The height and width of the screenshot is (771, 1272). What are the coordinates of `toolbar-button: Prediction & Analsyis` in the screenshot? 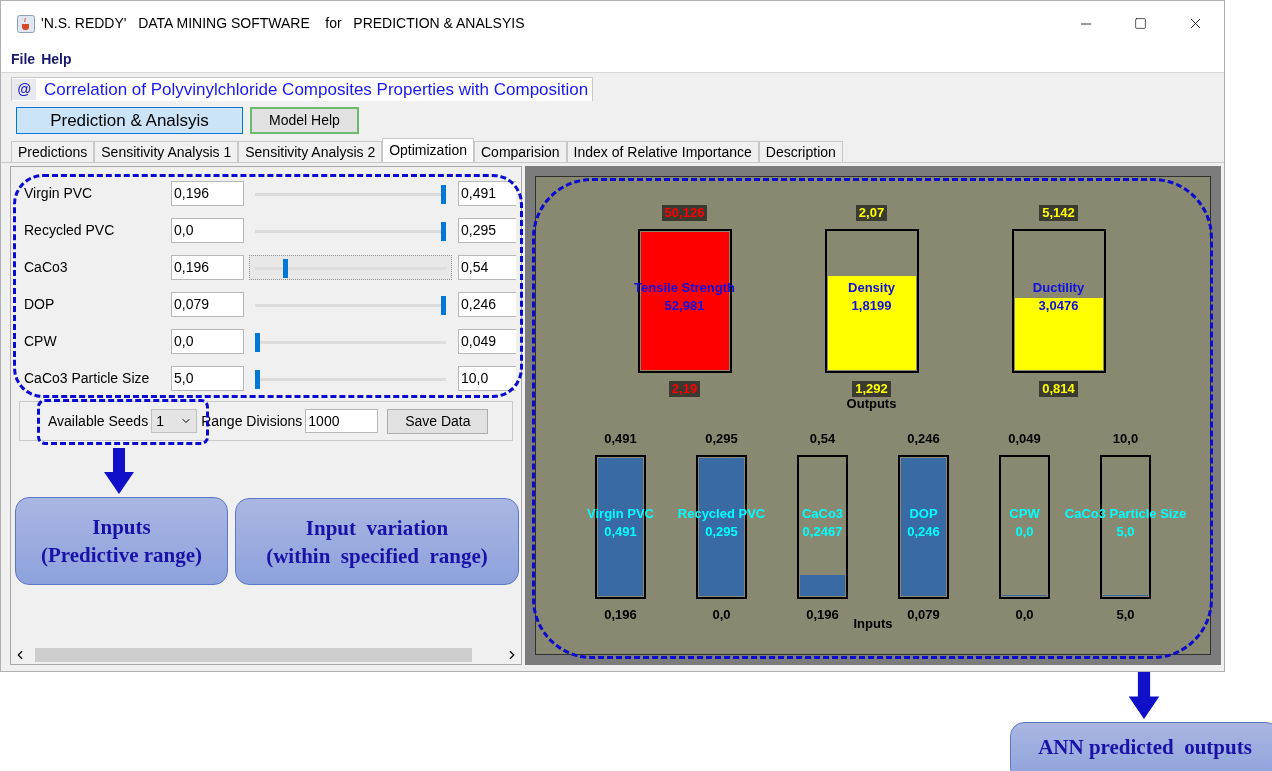 It's located at (129, 120).